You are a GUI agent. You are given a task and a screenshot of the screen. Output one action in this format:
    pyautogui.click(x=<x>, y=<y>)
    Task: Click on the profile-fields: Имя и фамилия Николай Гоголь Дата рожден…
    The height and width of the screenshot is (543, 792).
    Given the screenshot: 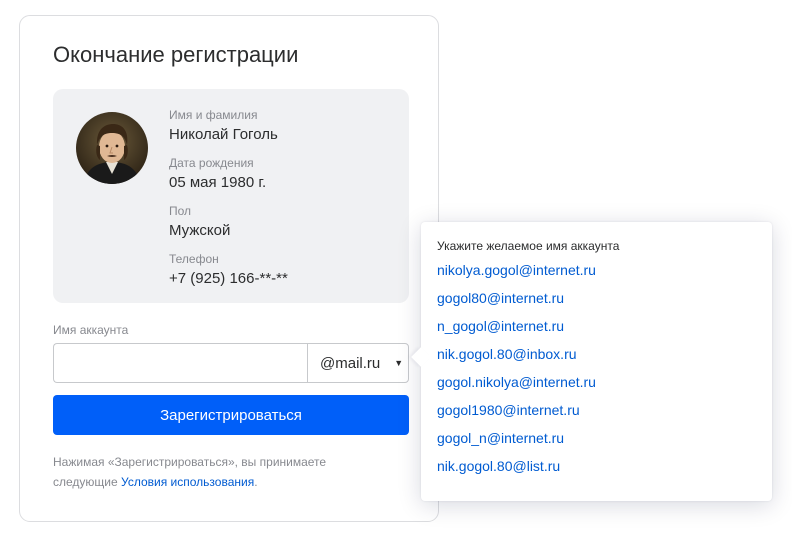 What is the action you would take?
    pyautogui.click(x=228, y=204)
    